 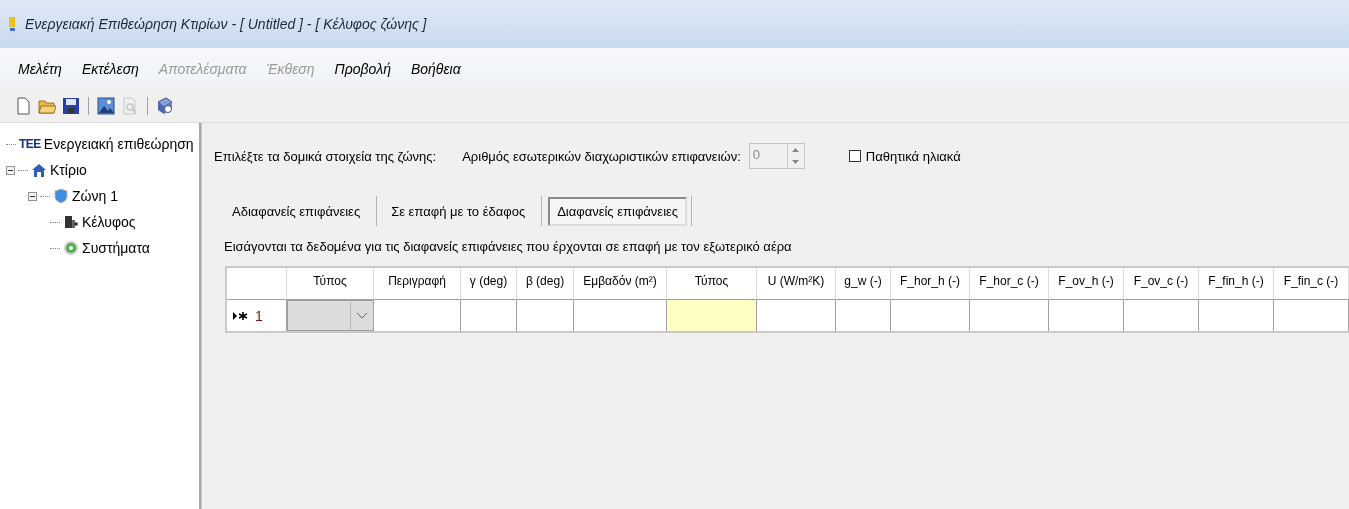 I want to click on column-header: γ (deg), so click(x=489, y=284).